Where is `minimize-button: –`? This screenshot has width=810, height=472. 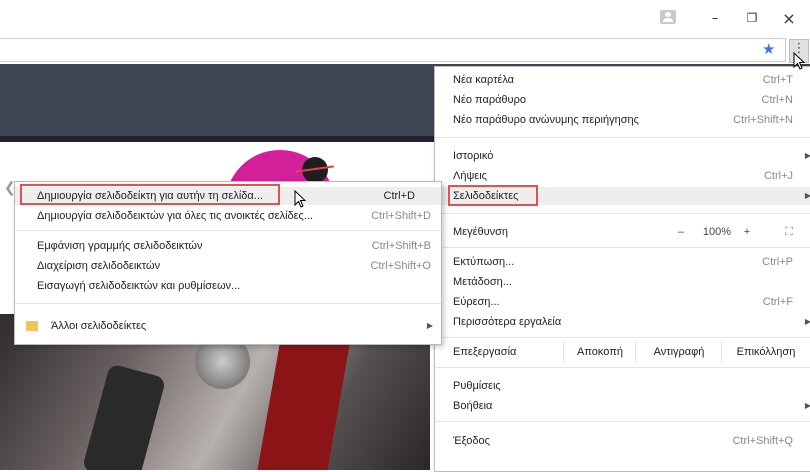
minimize-button: – is located at coordinates (715, 18).